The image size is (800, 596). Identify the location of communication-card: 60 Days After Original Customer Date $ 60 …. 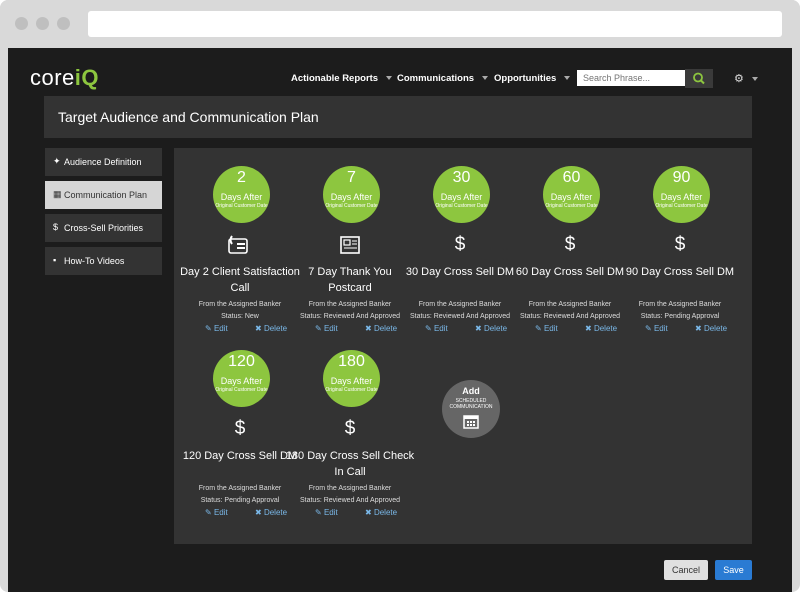
(570, 246).